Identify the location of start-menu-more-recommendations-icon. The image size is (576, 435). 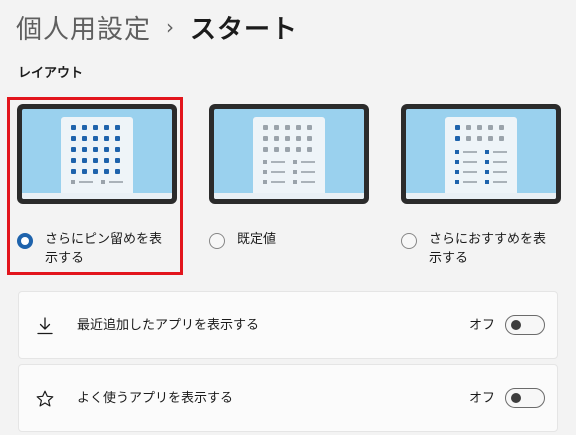
(481, 154).